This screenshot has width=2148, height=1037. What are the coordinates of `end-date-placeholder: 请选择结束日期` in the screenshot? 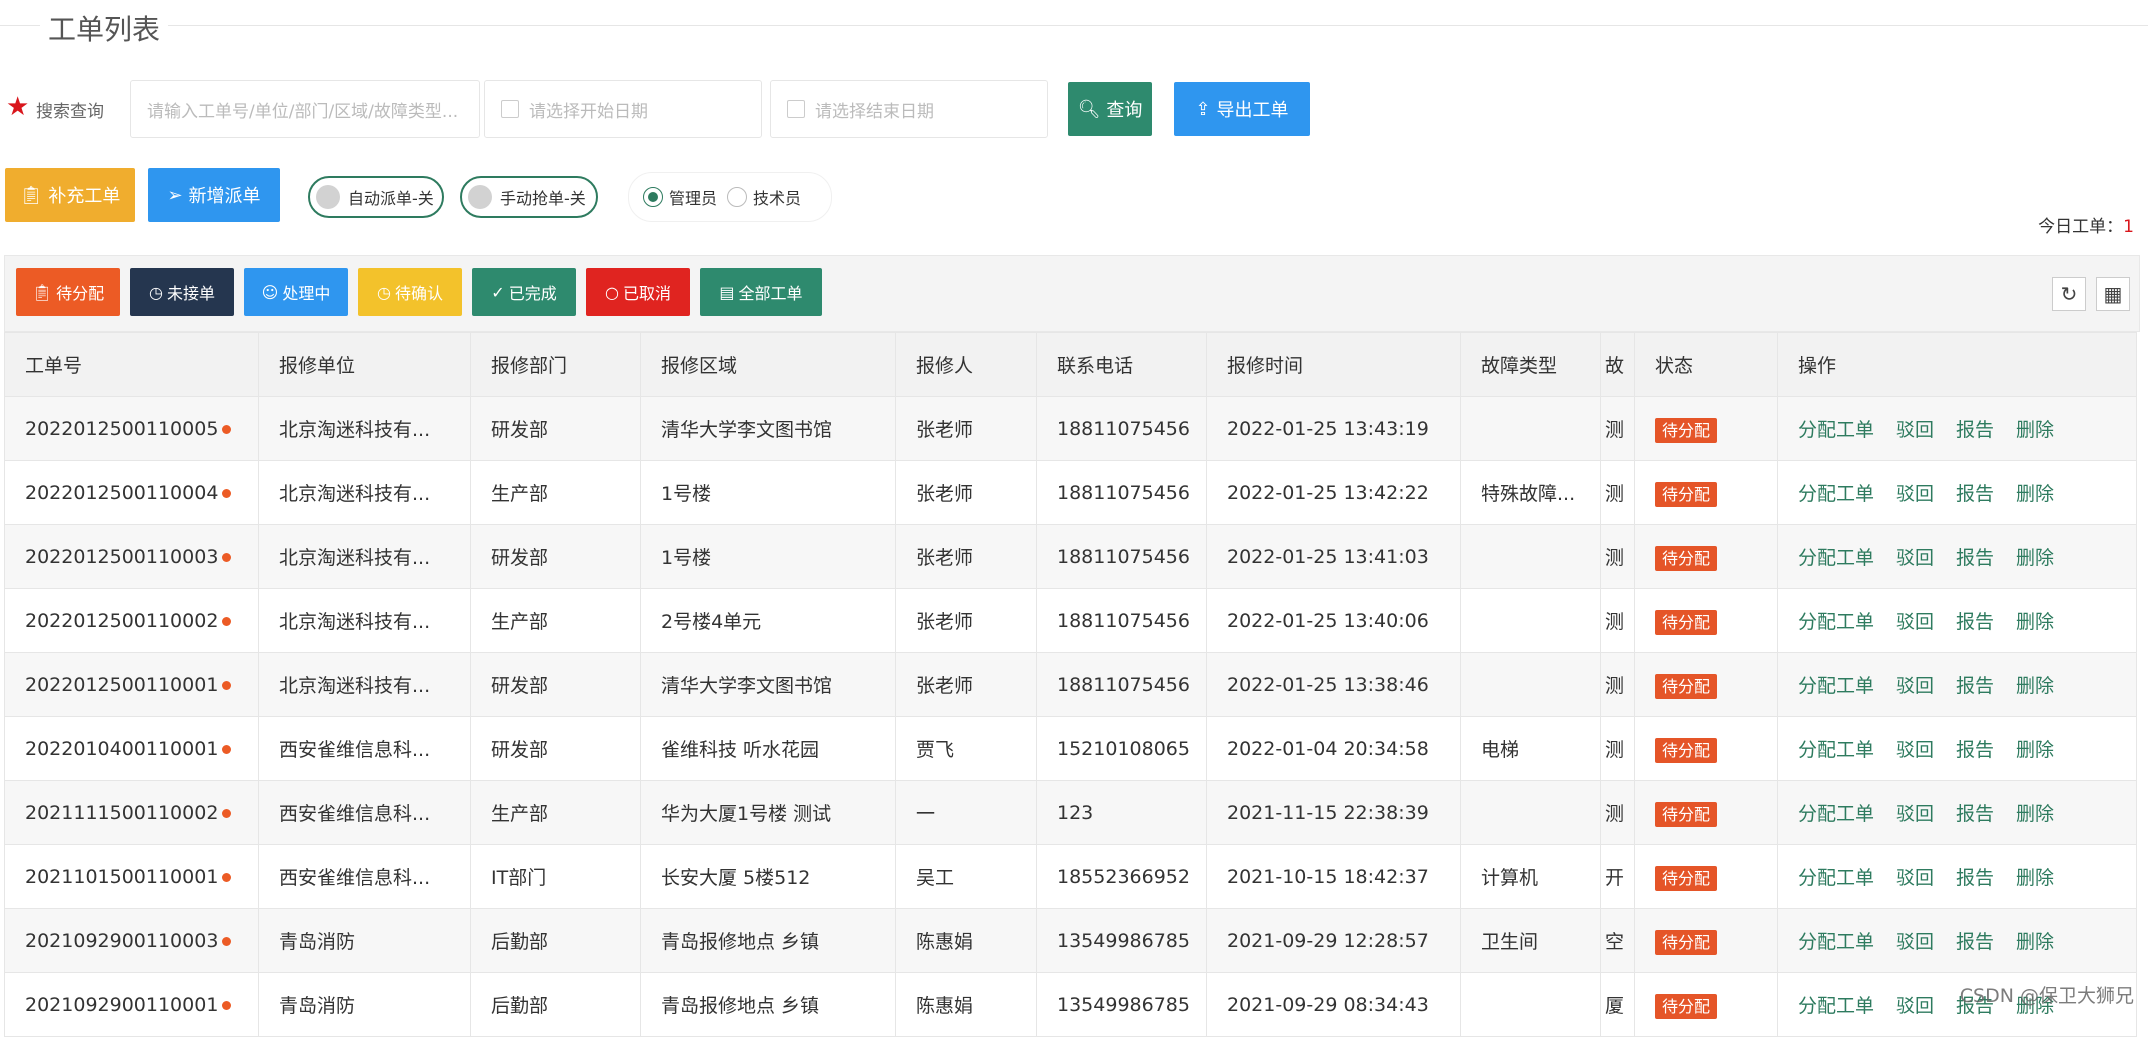 It's located at (874, 111).